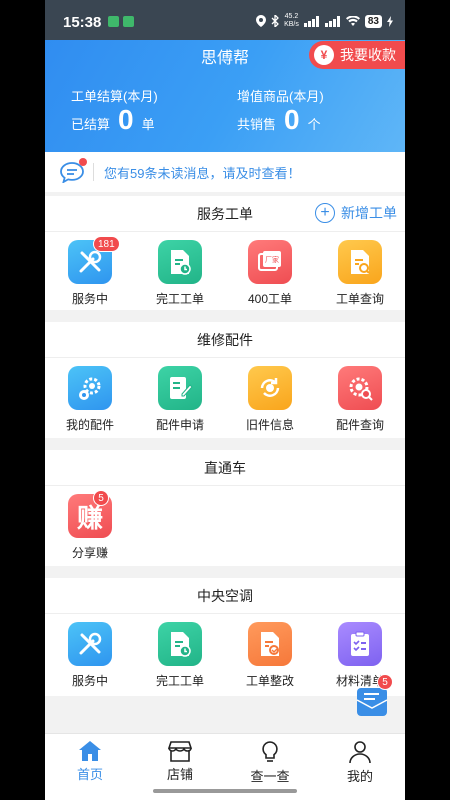  I want to click on location-icon, so click(261, 21).